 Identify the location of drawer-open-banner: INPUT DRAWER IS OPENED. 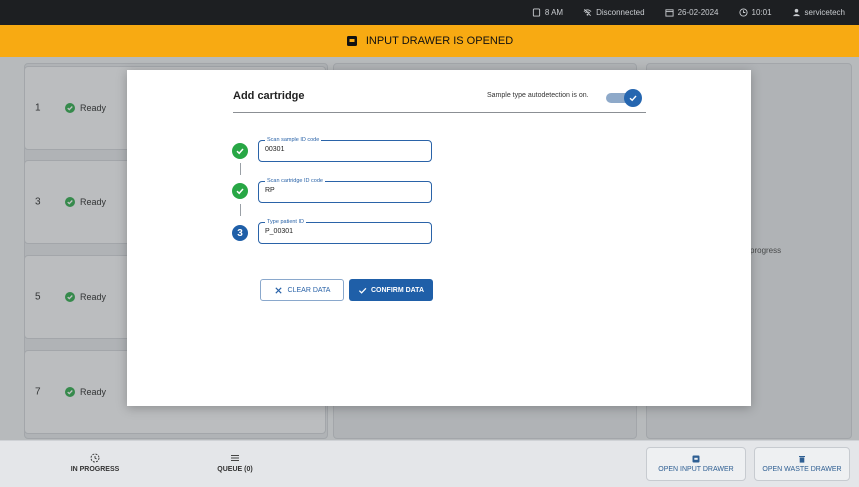
(429, 41).